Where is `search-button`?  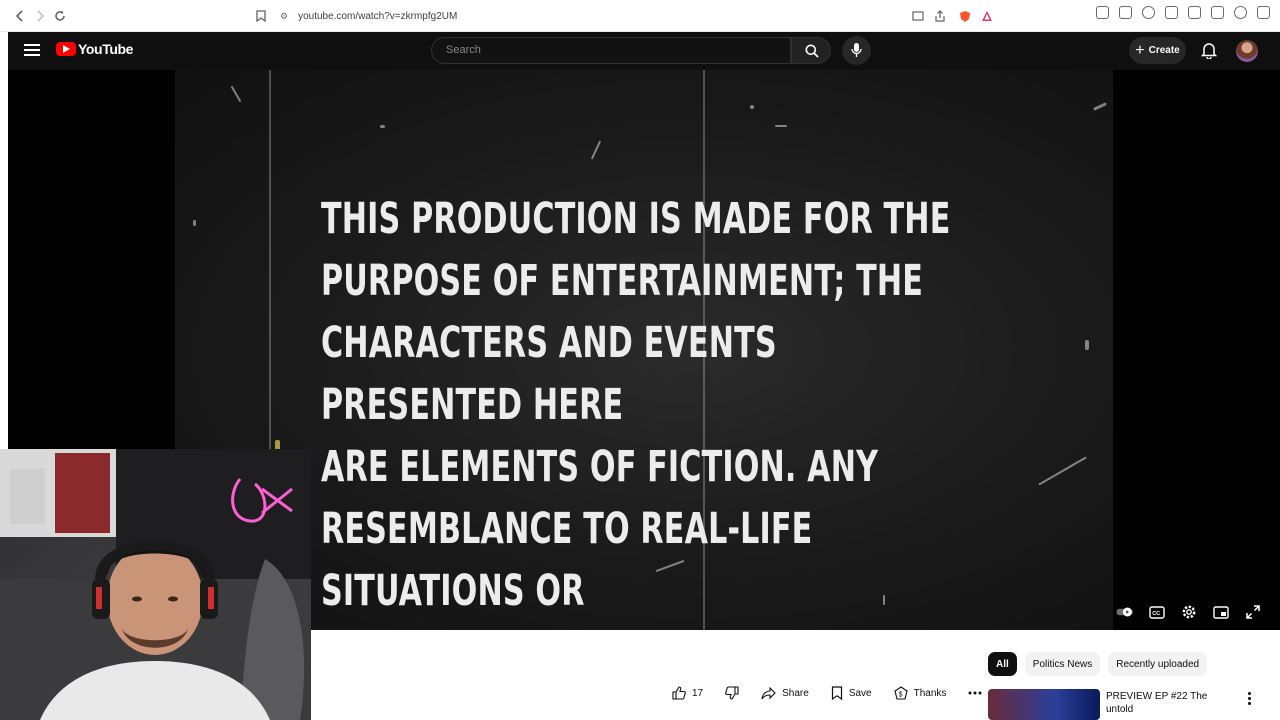
search-button is located at coordinates (811, 50).